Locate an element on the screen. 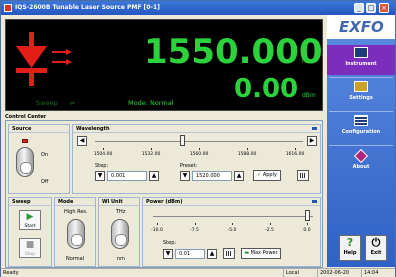 The image size is (396, 277). play-icon: ▶ is located at coordinates (30, 217).